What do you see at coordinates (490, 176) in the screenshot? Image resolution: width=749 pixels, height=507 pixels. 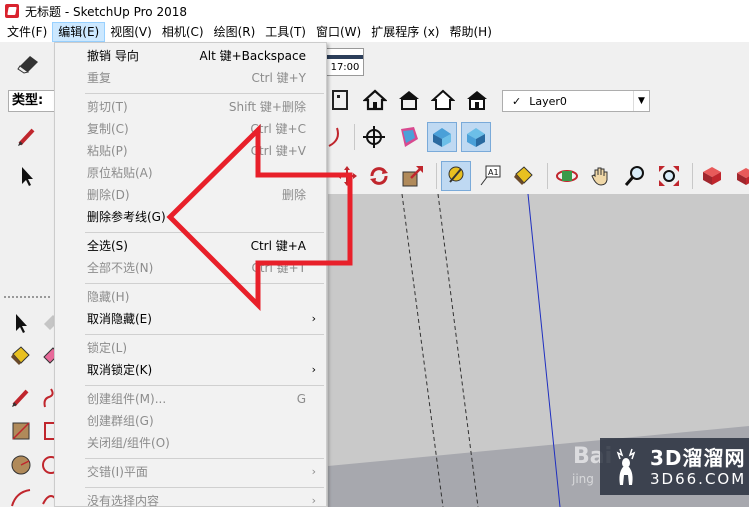 I see `text-button: A1` at bounding box center [490, 176].